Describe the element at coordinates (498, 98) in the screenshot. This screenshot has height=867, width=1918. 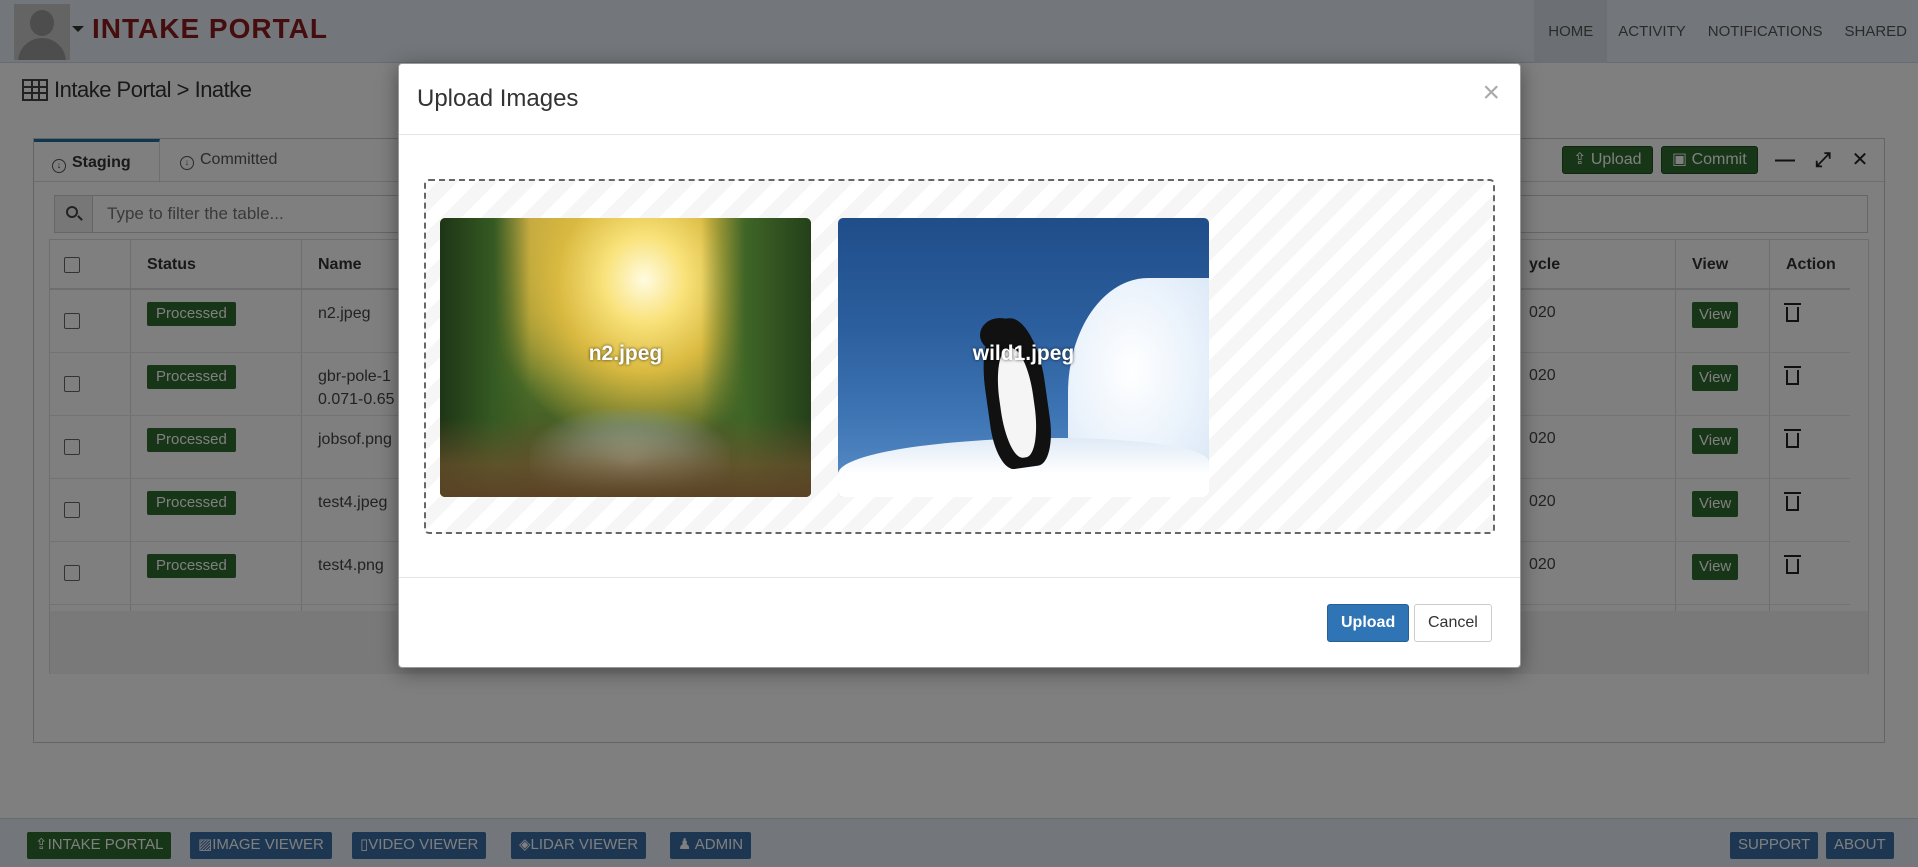
I see `modal-title: Upload Images` at that location.